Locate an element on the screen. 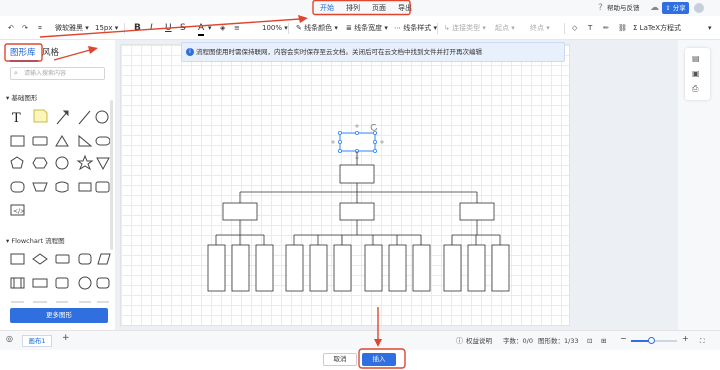 The width and height of the screenshot is (720, 370). image-icon: ▣ is located at coordinates (696, 74).